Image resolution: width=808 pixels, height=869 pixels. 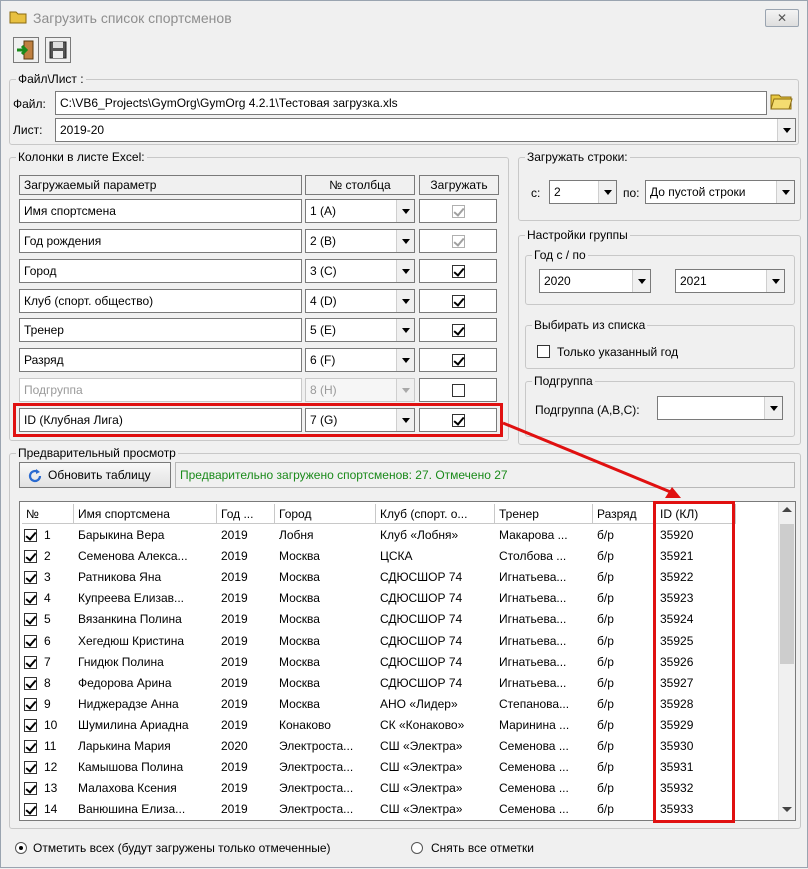 I want to click on uncheck-all-label: Снять все отметки, so click(x=483, y=848).